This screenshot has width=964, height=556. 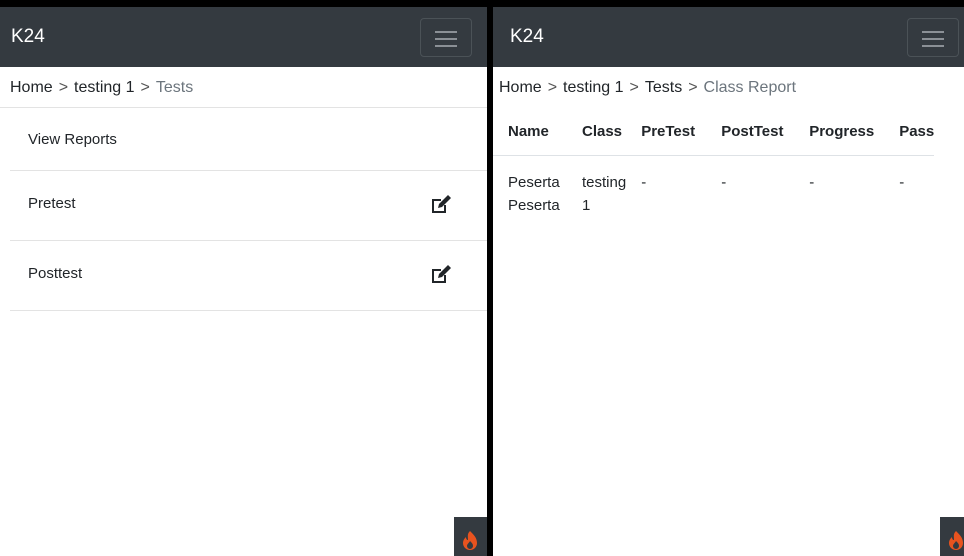 What do you see at coordinates (604, 194) in the screenshot?
I see `cell-class: testing 1` at bounding box center [604, 194].